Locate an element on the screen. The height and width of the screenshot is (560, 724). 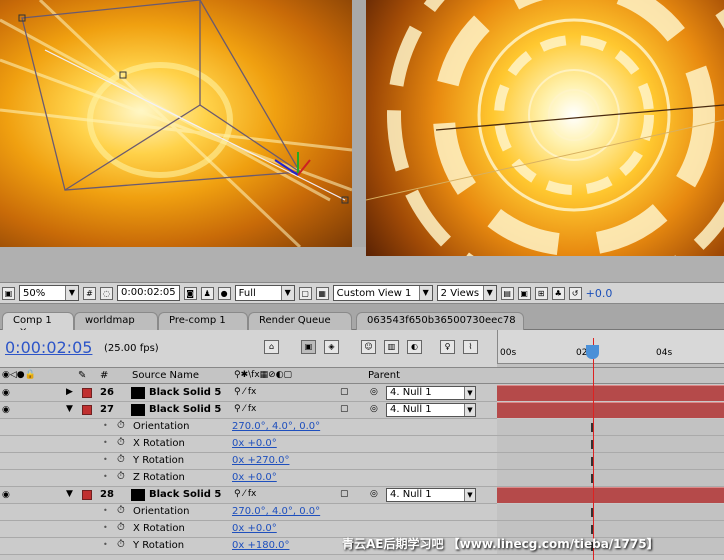
viewer-timecode: 0:00:02:05 is located at coordinates (148, 293).